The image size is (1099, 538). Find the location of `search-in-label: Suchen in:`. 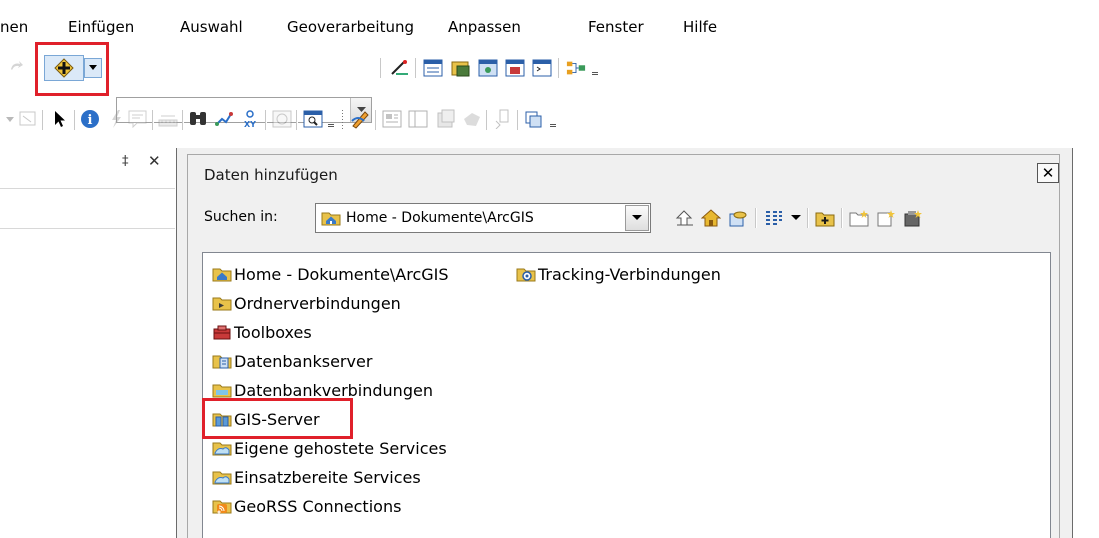

search-in-label: Suchen in: is located at coordinates (241, 217).